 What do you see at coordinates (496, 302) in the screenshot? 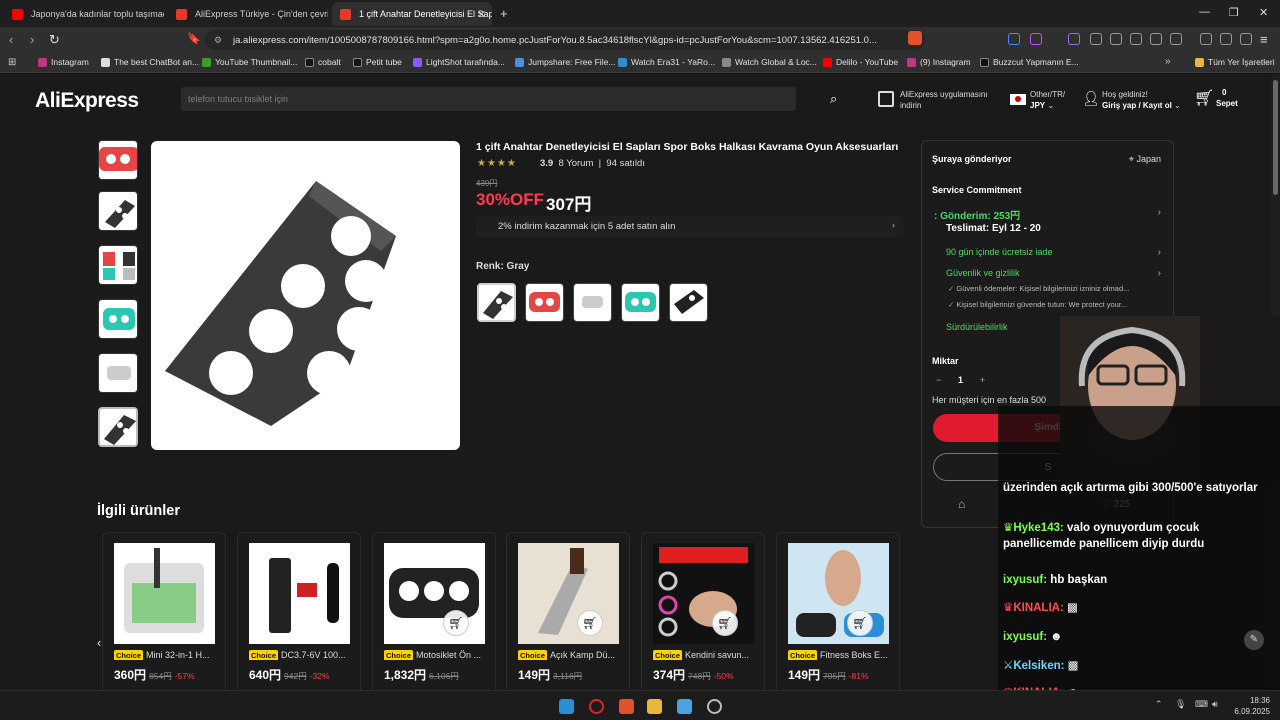
I see `color-swatch-gray` at bounding box center [496, 302].